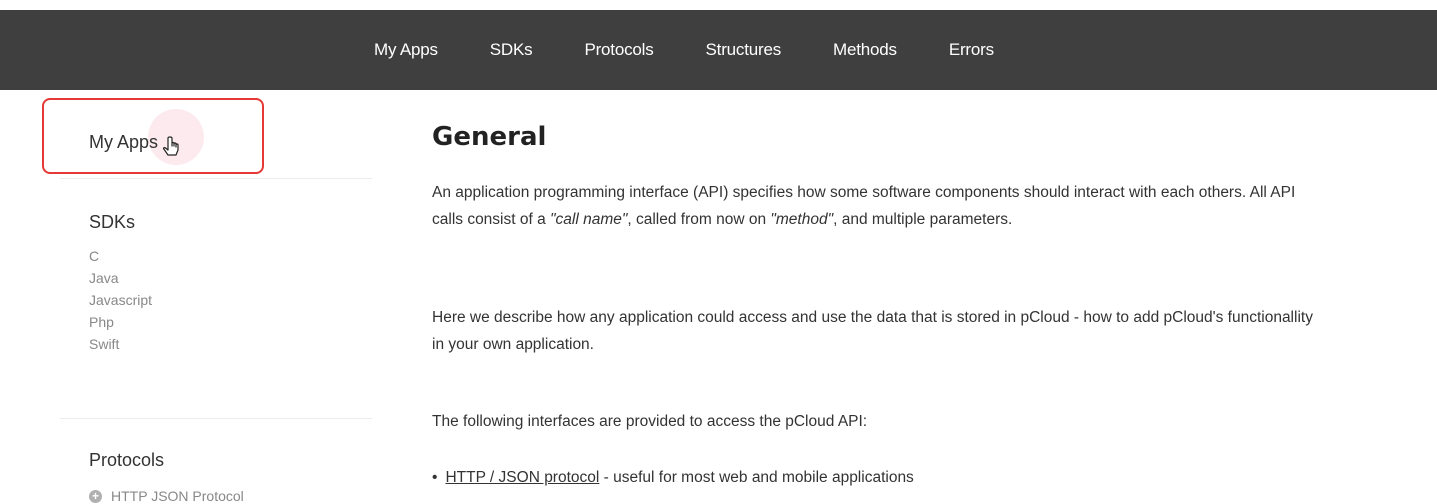  What do you see at coordinates (589, 219) in the screenshot?
I see `call-name-term: "call name"` at bounding box center [589, 219].